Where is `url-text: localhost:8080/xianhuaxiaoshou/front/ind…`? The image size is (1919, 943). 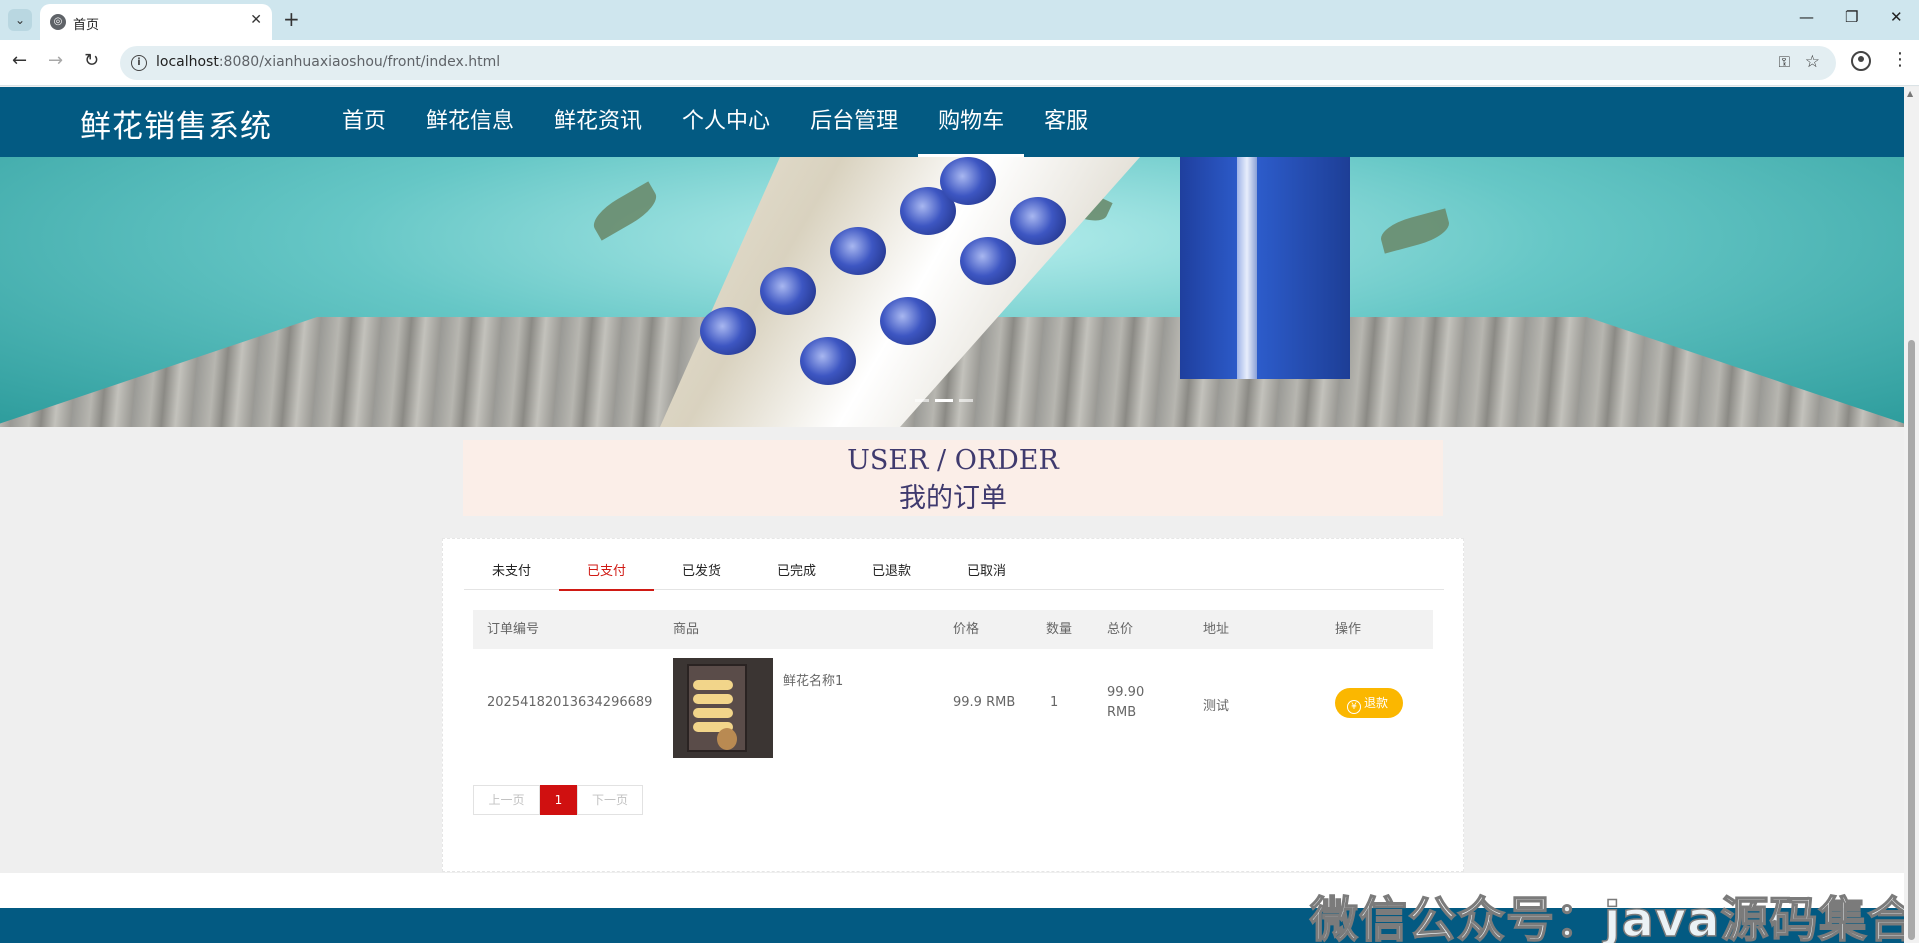 url-text: localhost:8080/xianhuaxiaoshou/front/ind… is located at coordinates (328, 62).